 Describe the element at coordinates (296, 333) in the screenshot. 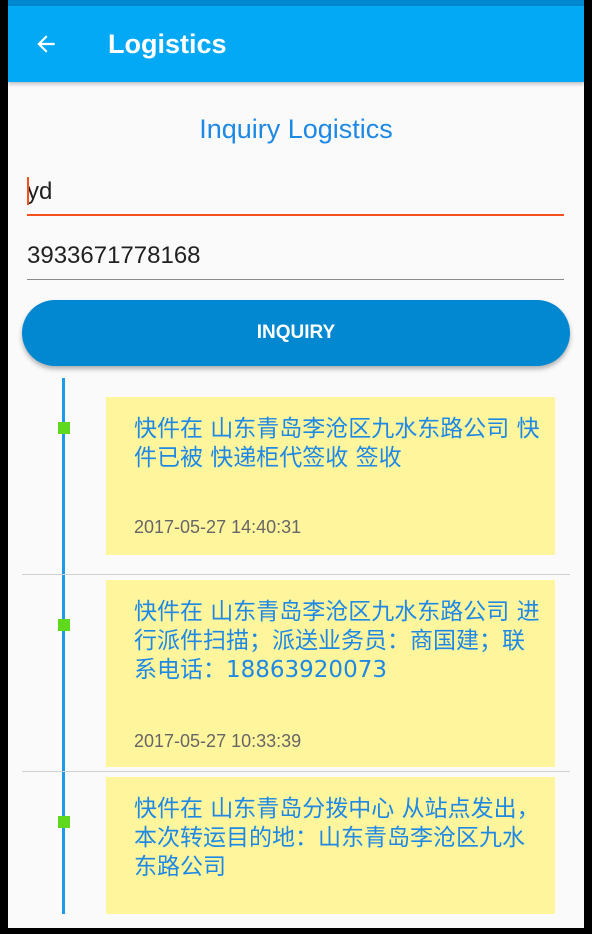

I see `inquiry-button: INQUIRY` at that location.